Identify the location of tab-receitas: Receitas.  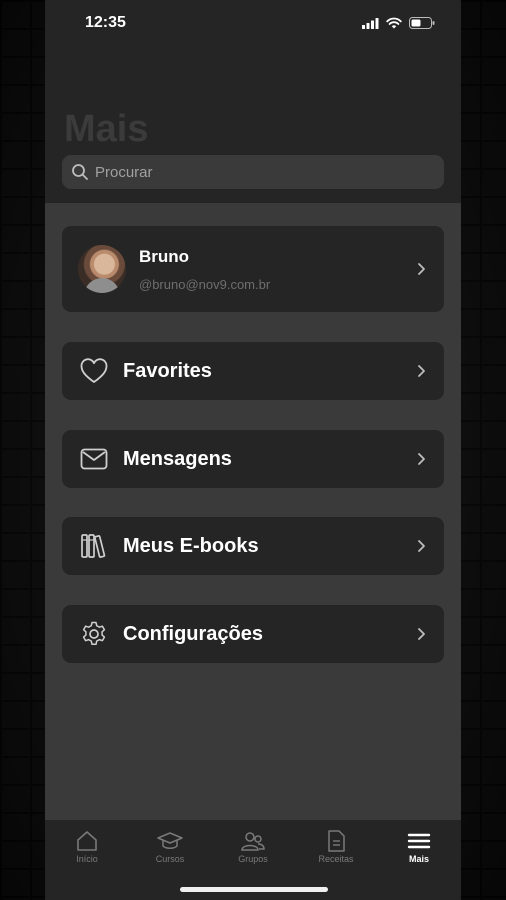
(336, 846).